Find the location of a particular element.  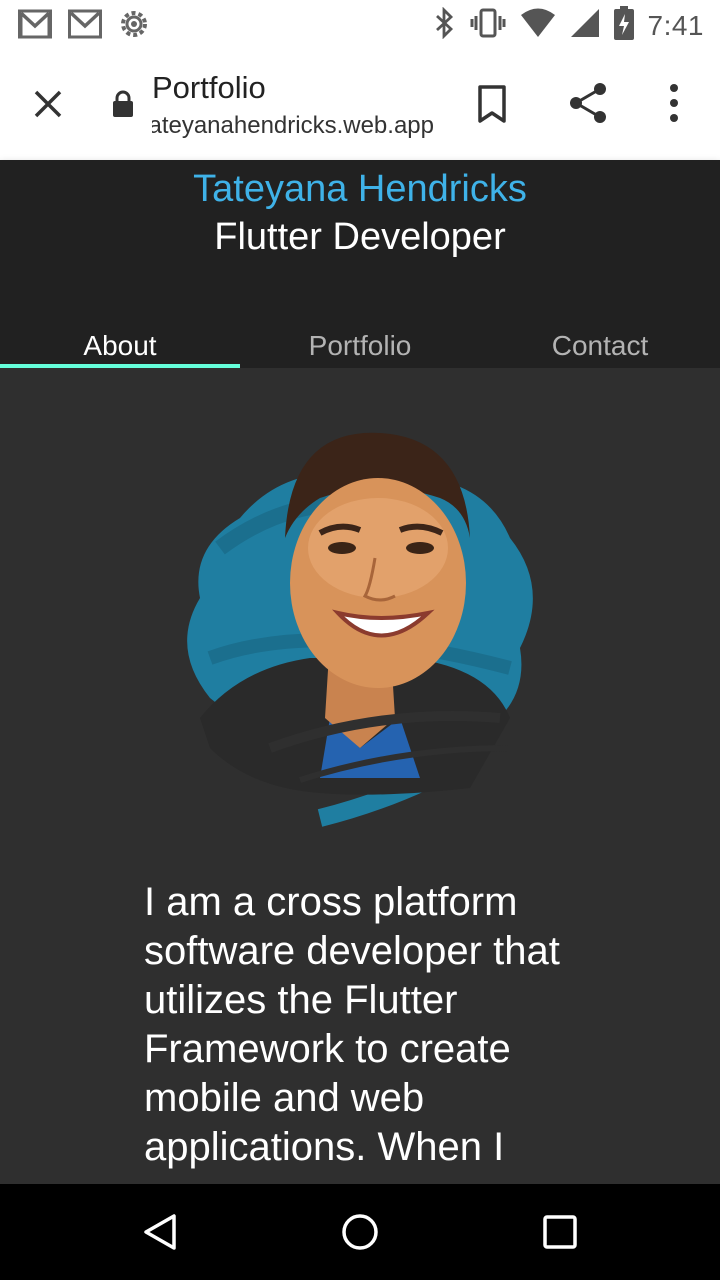

more-options-button is located at coordinates (674, 106).